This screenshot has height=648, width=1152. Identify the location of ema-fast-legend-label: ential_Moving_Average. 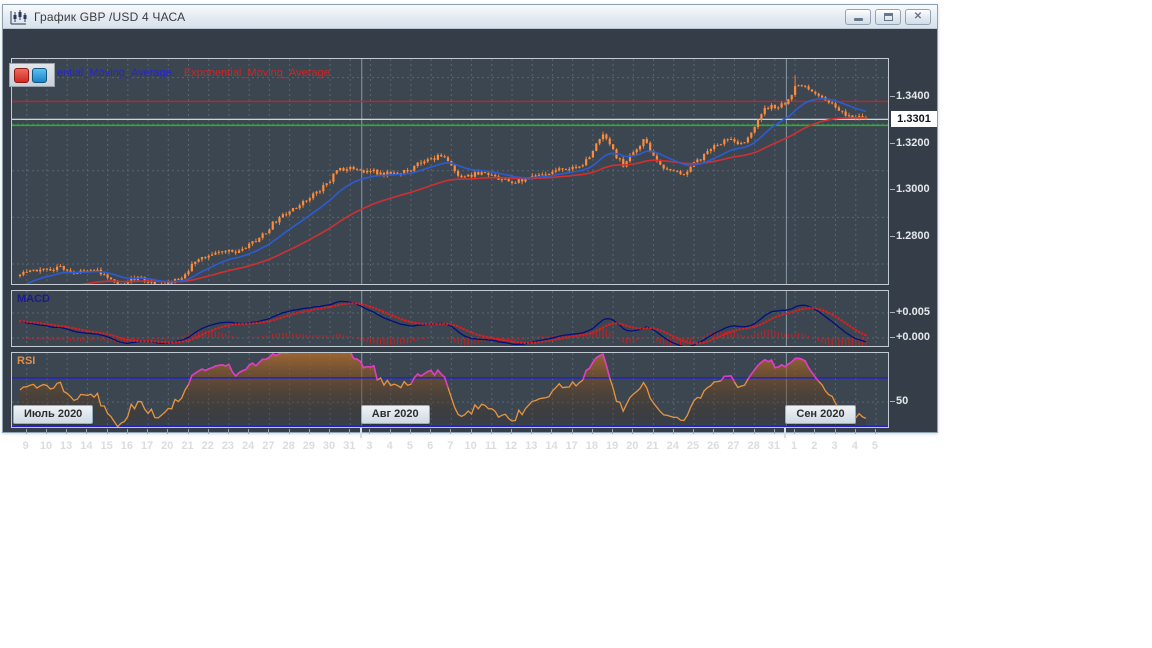
(114, 73).